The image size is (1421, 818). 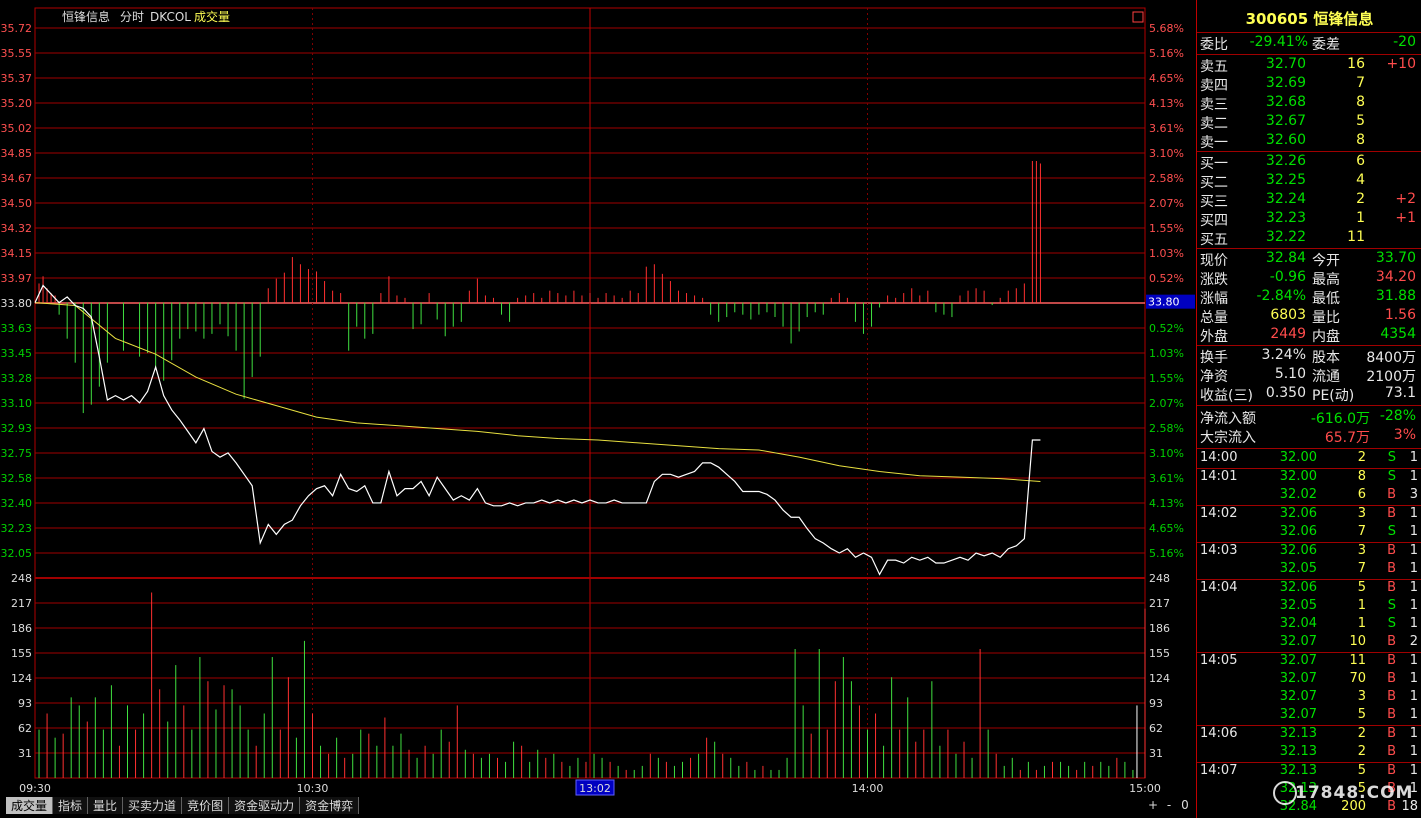 What do you see at coordinates (1219, 550) in the screenshot?
I see `tick-time: 14:03` at bounding box center [1219, 550].